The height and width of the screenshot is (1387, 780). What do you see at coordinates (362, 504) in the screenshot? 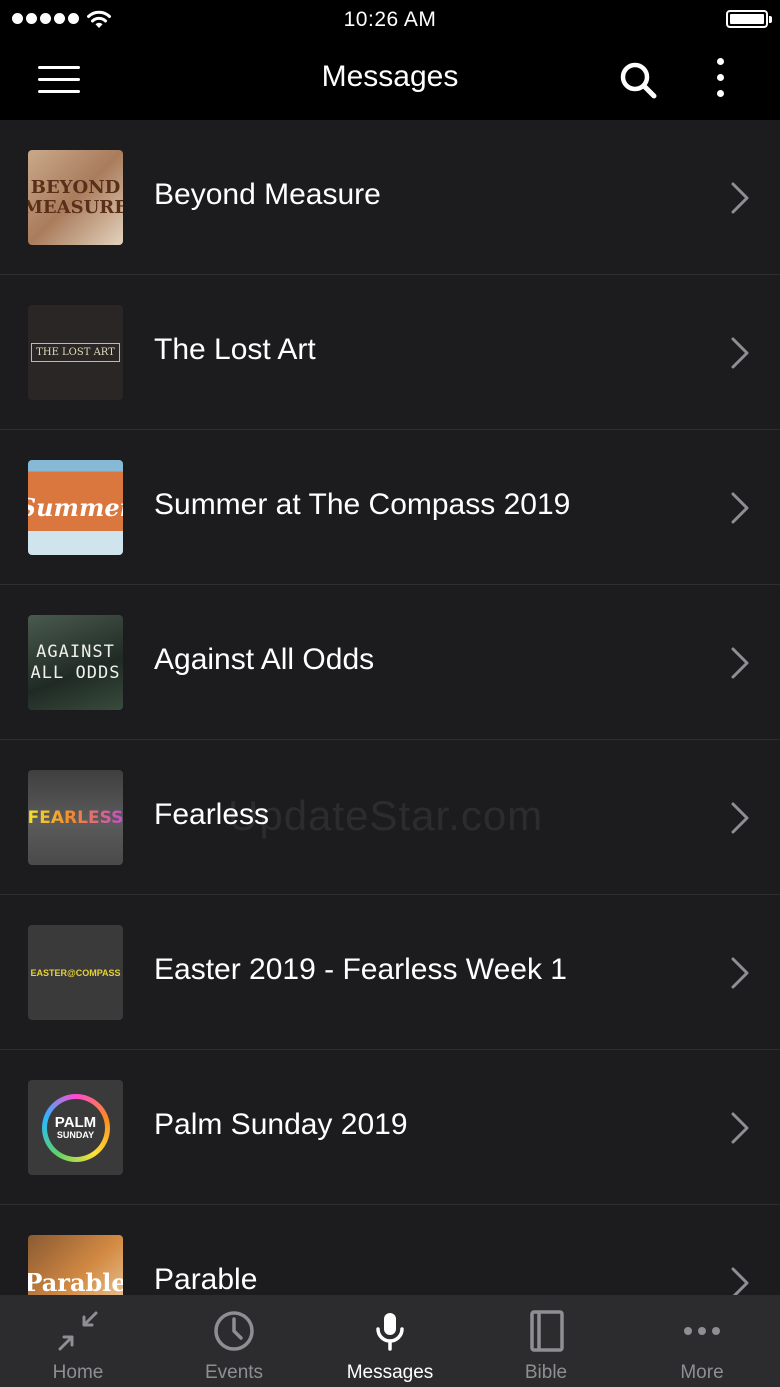
I see `list-item-title: Summer at The Compass 2019` at bounding box center [362, 504].